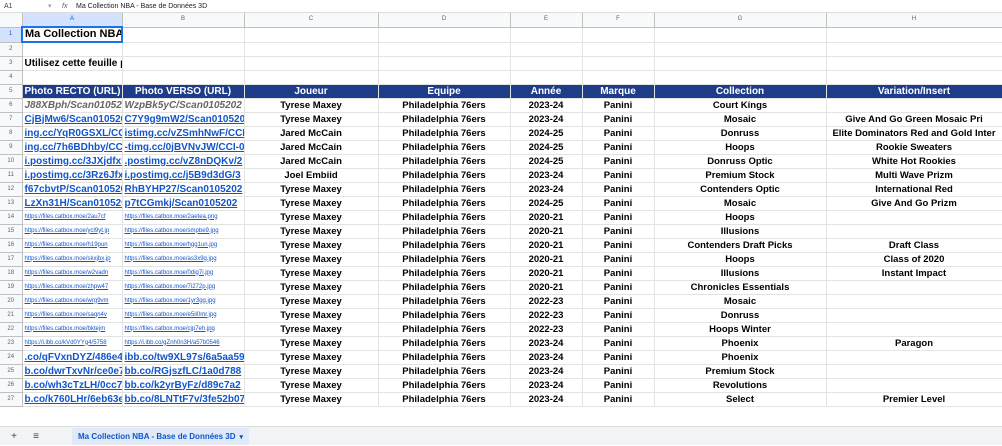 The height and width of the screenshot is (446, 1002). Describe the element at coordinates (72, 203) in the screenshot. I see `photo-recto-link: LzXn31H/Scan010520` at that location.